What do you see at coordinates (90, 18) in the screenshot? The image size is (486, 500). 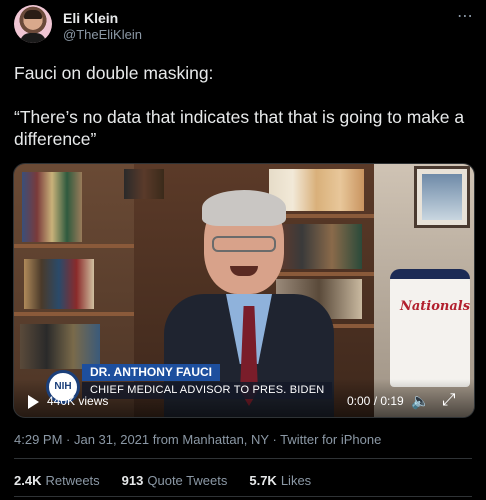 I see `author-name: Eli Klein` at bounding box center [90, 18].